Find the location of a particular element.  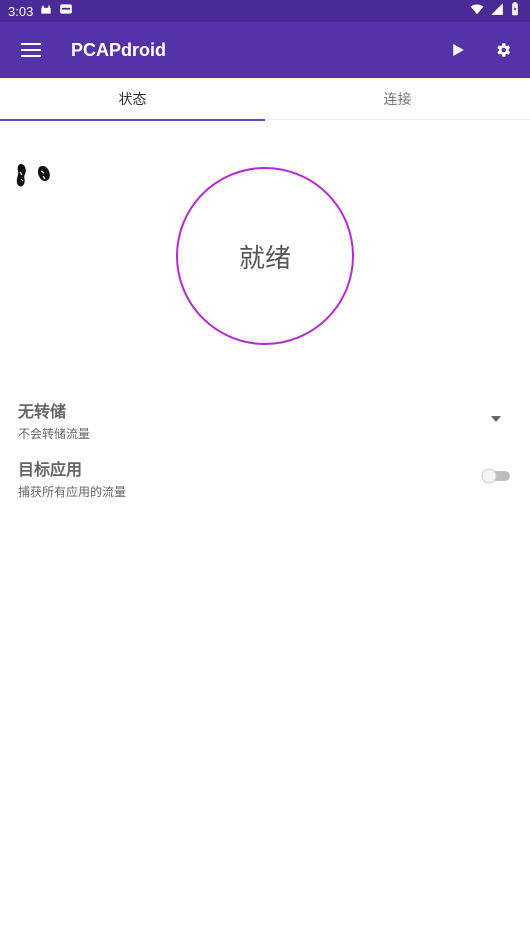

app-logo-image is located at coordinates (36, 178).